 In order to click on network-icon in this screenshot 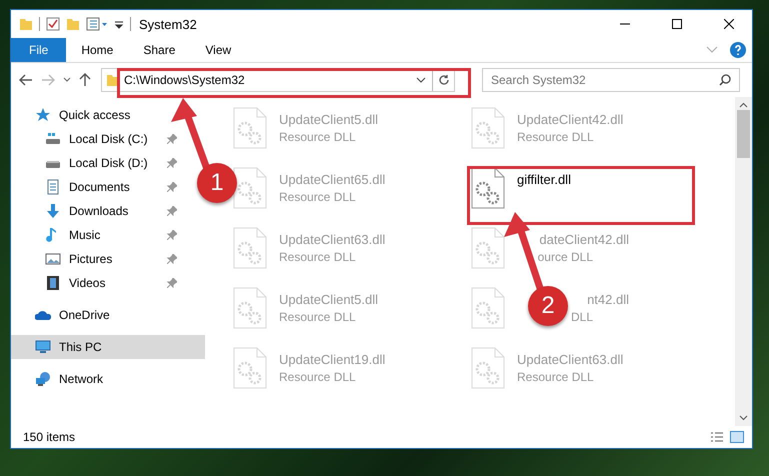, I will do `click(43, 379)`.